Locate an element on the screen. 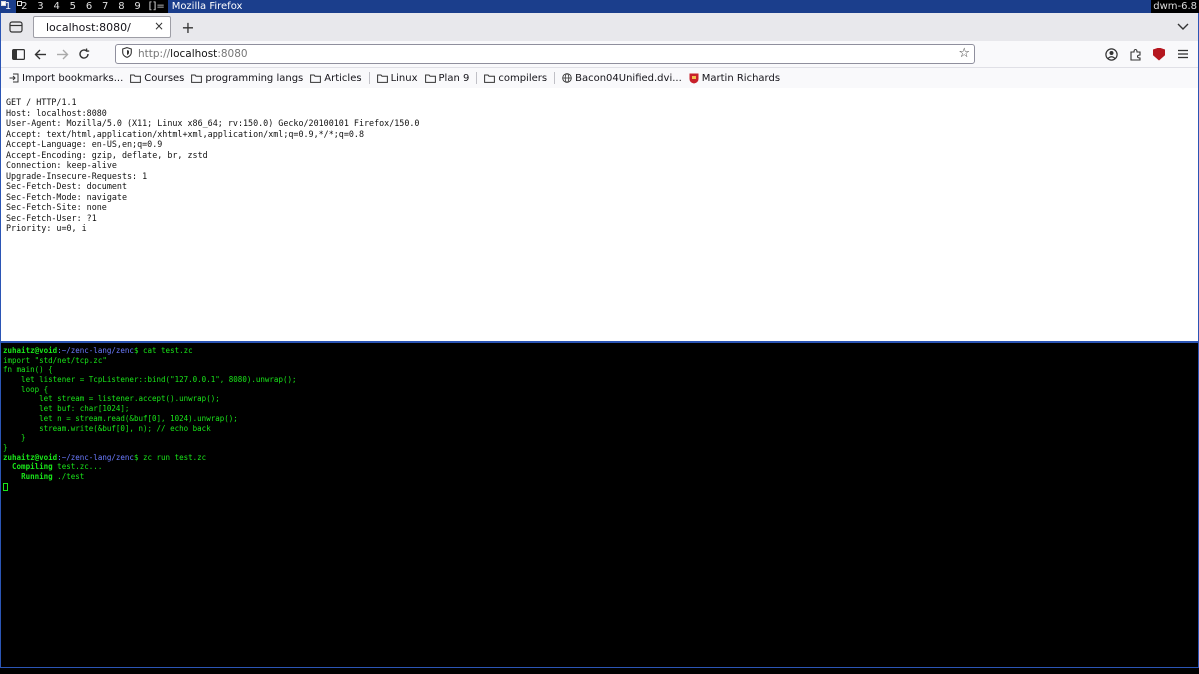  firefox-view-icon is located at coordinates (16, 27).